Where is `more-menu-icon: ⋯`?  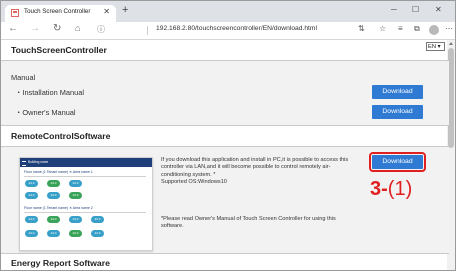
more-menu-icon: ⋯ is located at coordinates (449, 28).